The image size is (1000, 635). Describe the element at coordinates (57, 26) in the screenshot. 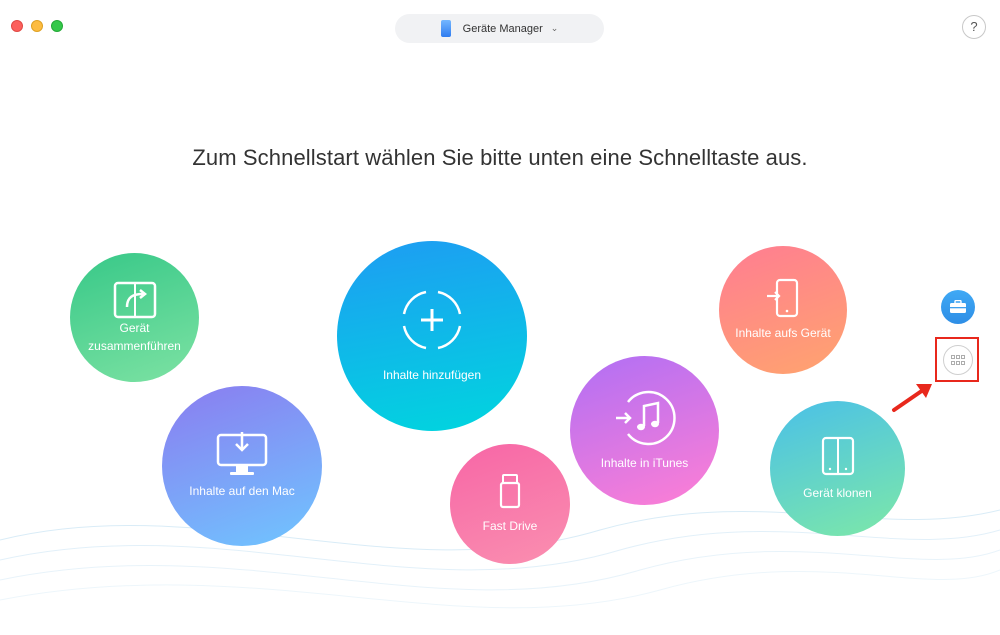

I see `maximize-window-button` at that location.